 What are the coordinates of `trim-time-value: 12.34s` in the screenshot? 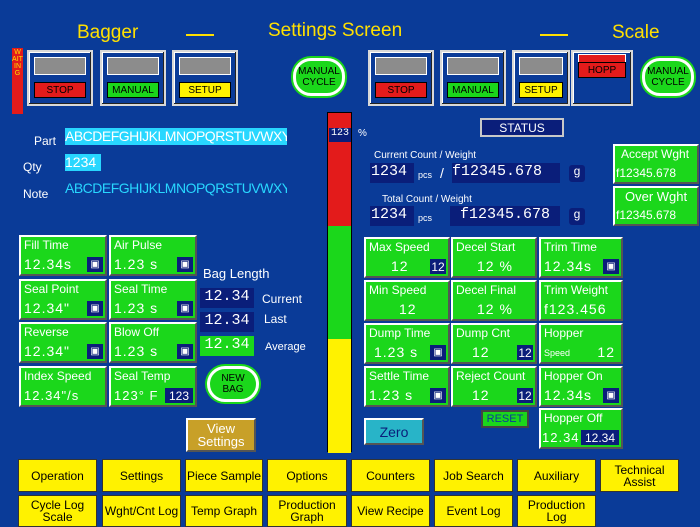 It's located at (568, 266).